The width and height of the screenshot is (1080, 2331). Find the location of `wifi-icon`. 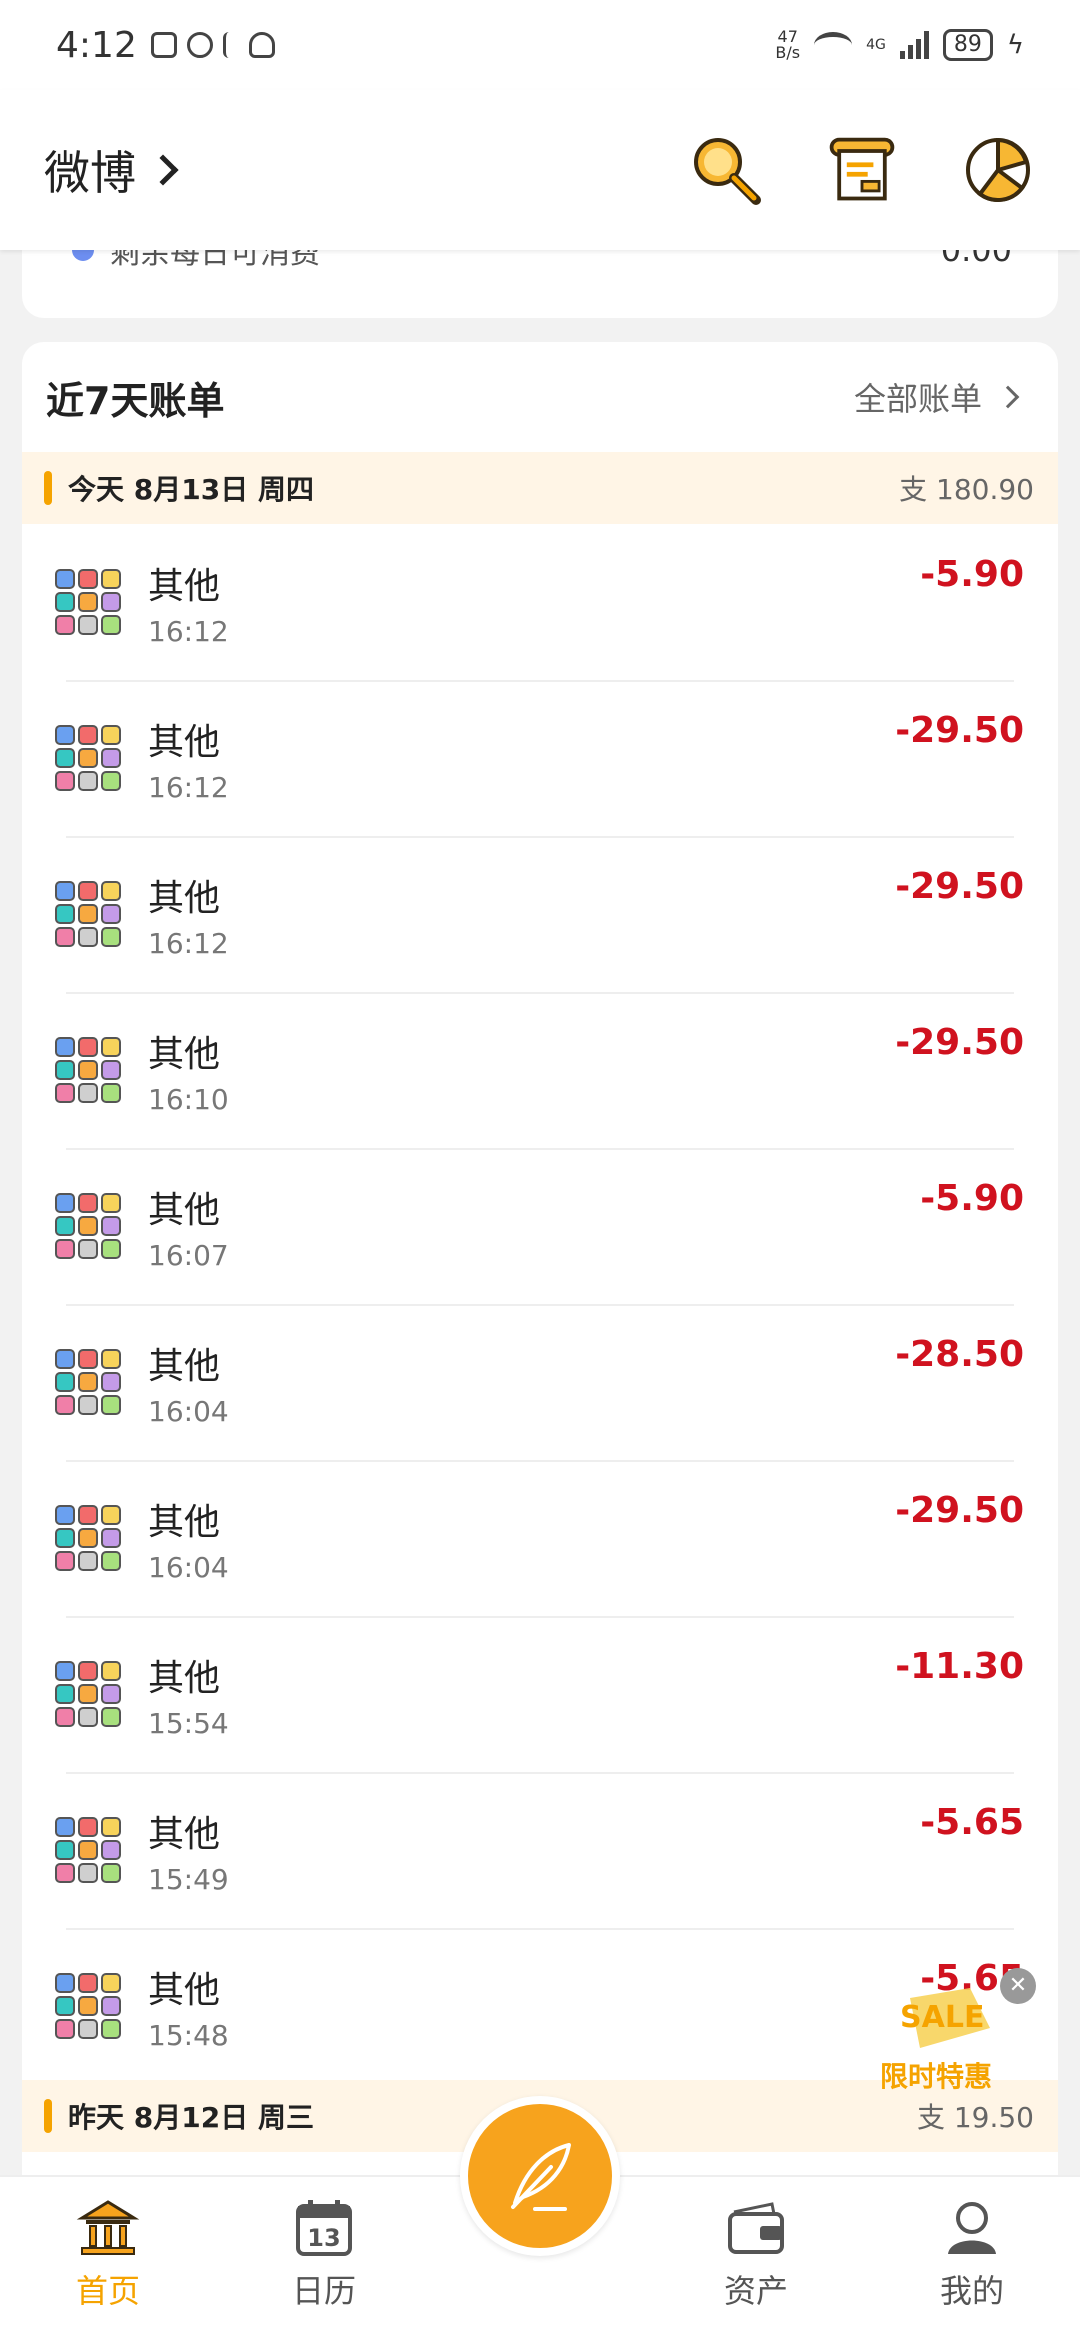

wifi-icon is located at coordinates (833, 45).